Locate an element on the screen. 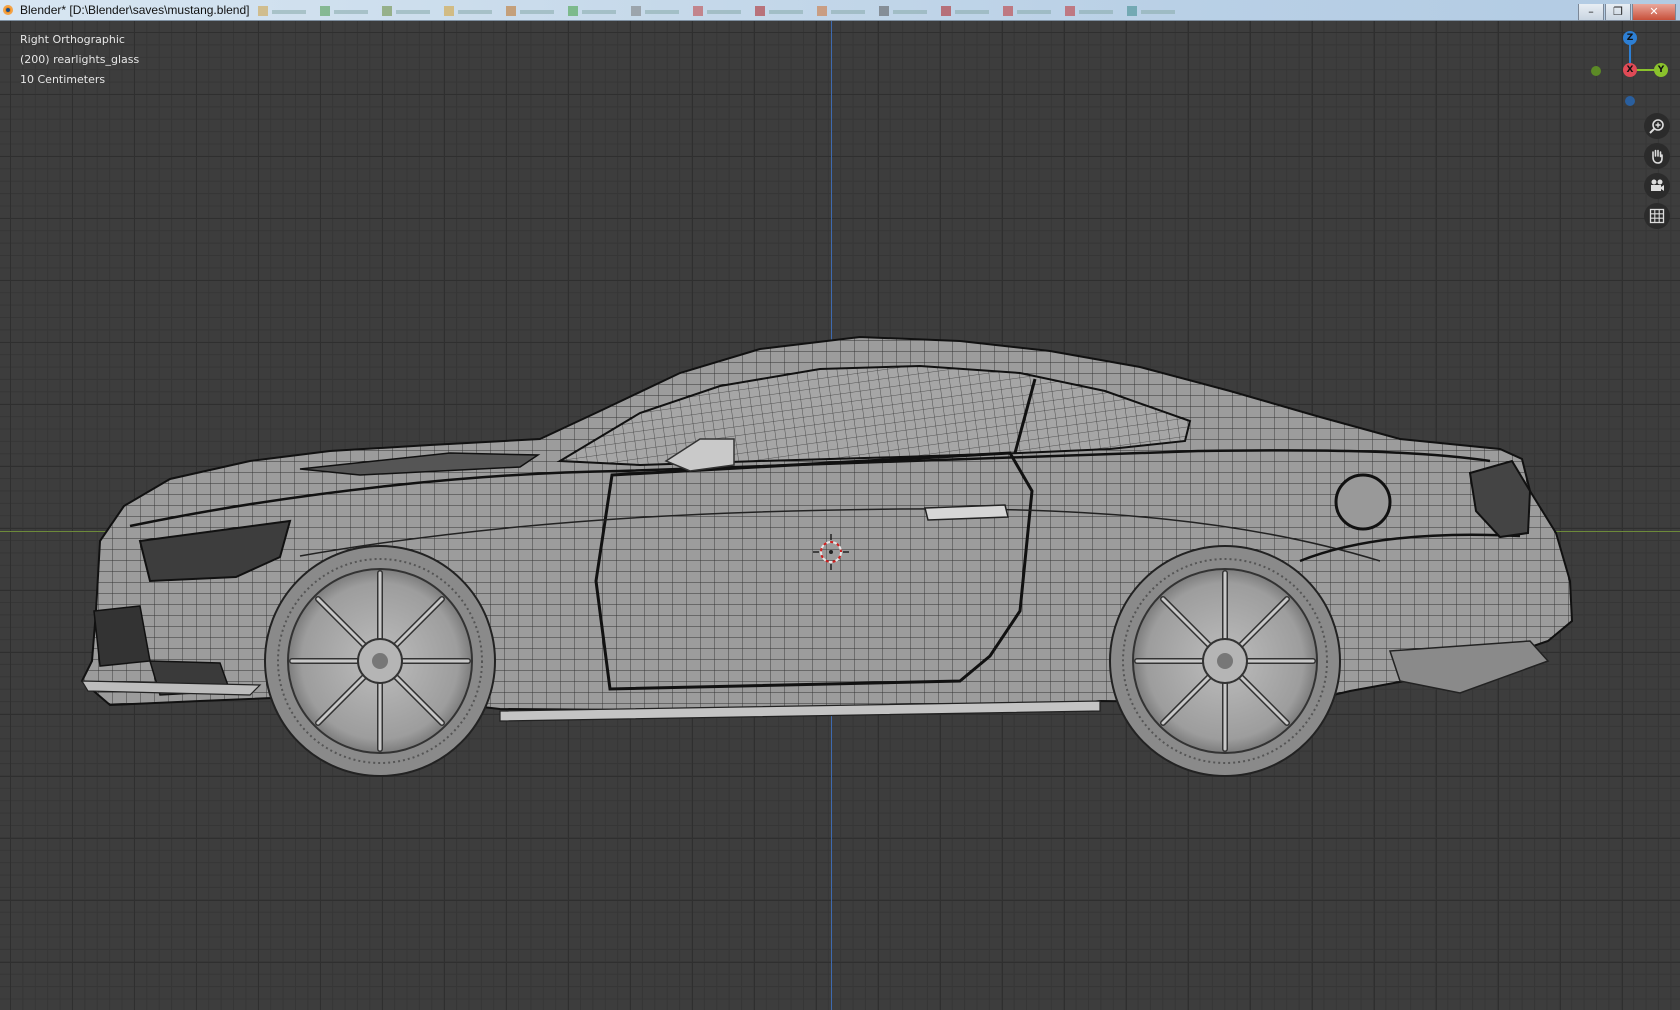  viewport-nav-tools is located at coordinates (1657, 173).